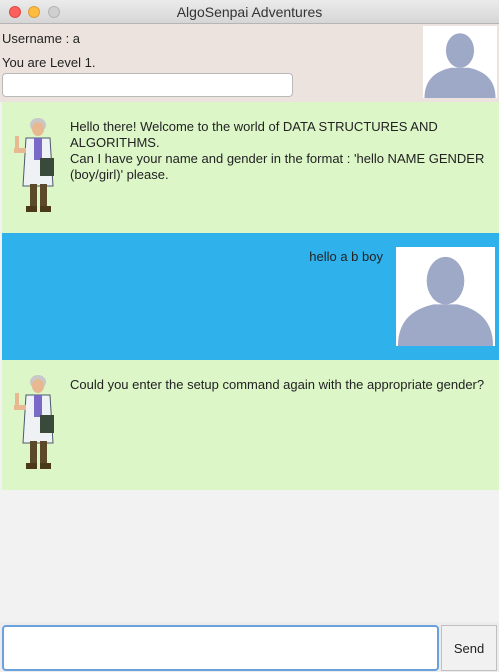  I want to click on username-label: Username : a, so click(41, 38).